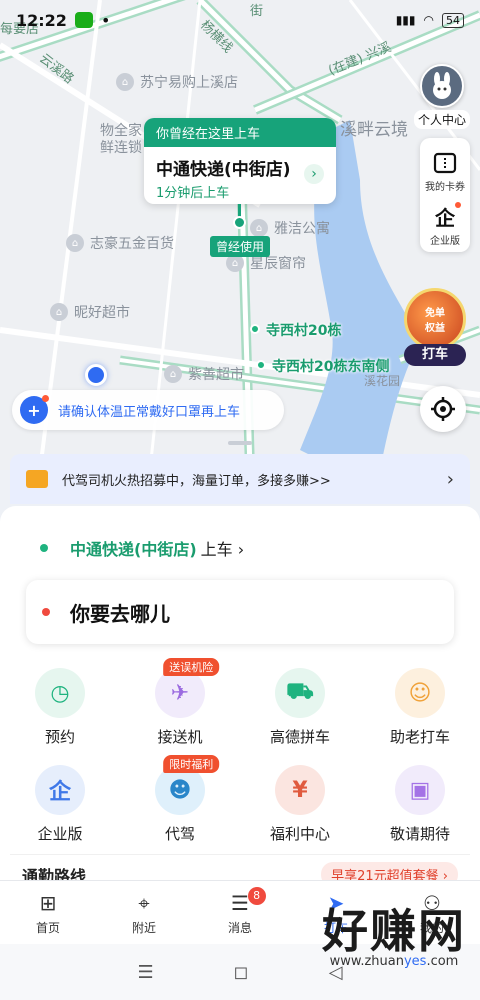  I want to click on signal-icon: ▮▮▮, so click(405, 20).